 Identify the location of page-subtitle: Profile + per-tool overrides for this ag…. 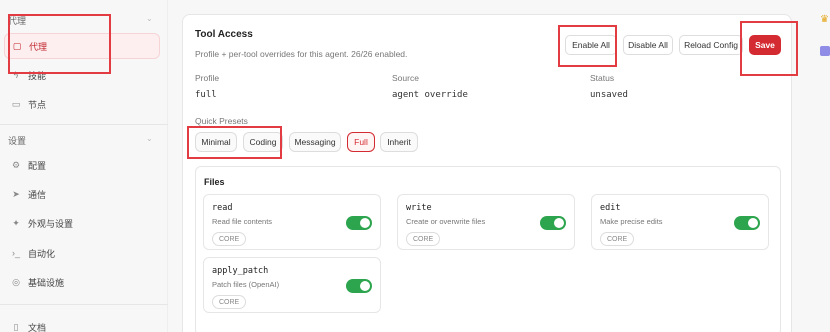
(301, 54).